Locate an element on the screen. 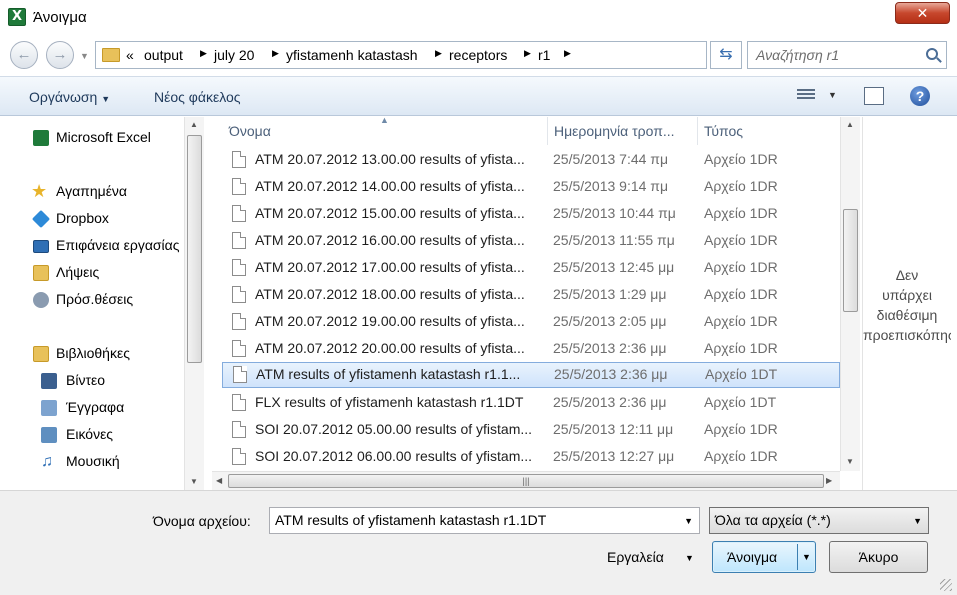  cancel-button: Άκυρο is located at coordinates (878, 557).